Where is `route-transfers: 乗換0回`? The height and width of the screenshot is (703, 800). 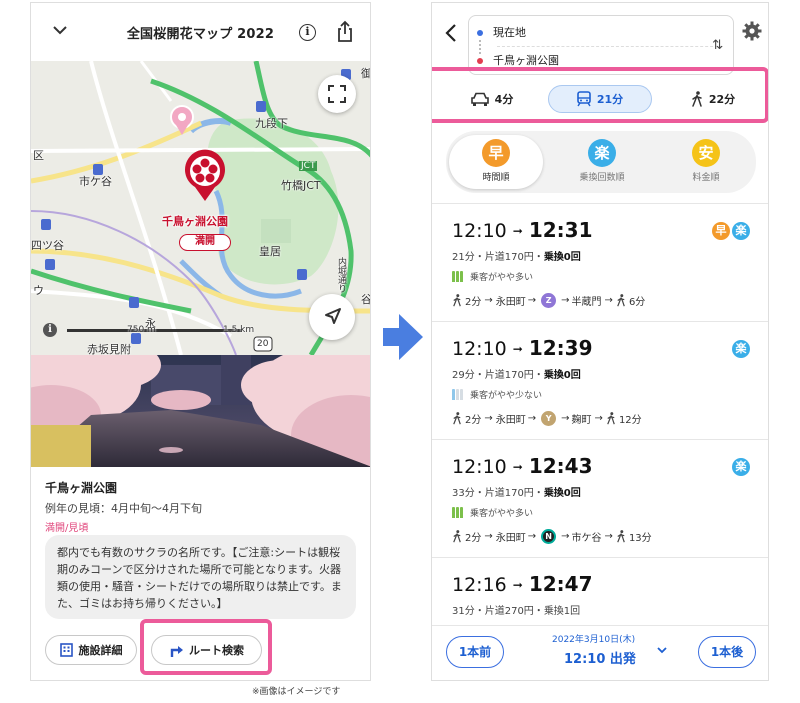
route-transfers: 乗換0回 is located at coordinates (562, 257).